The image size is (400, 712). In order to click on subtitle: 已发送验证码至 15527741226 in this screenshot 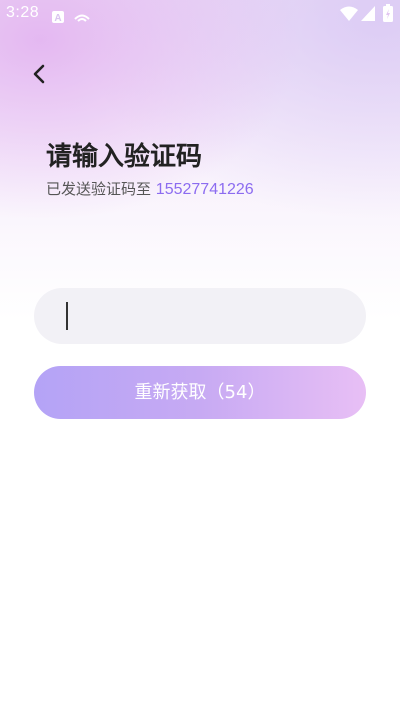, I will do `click(150, 188)`.